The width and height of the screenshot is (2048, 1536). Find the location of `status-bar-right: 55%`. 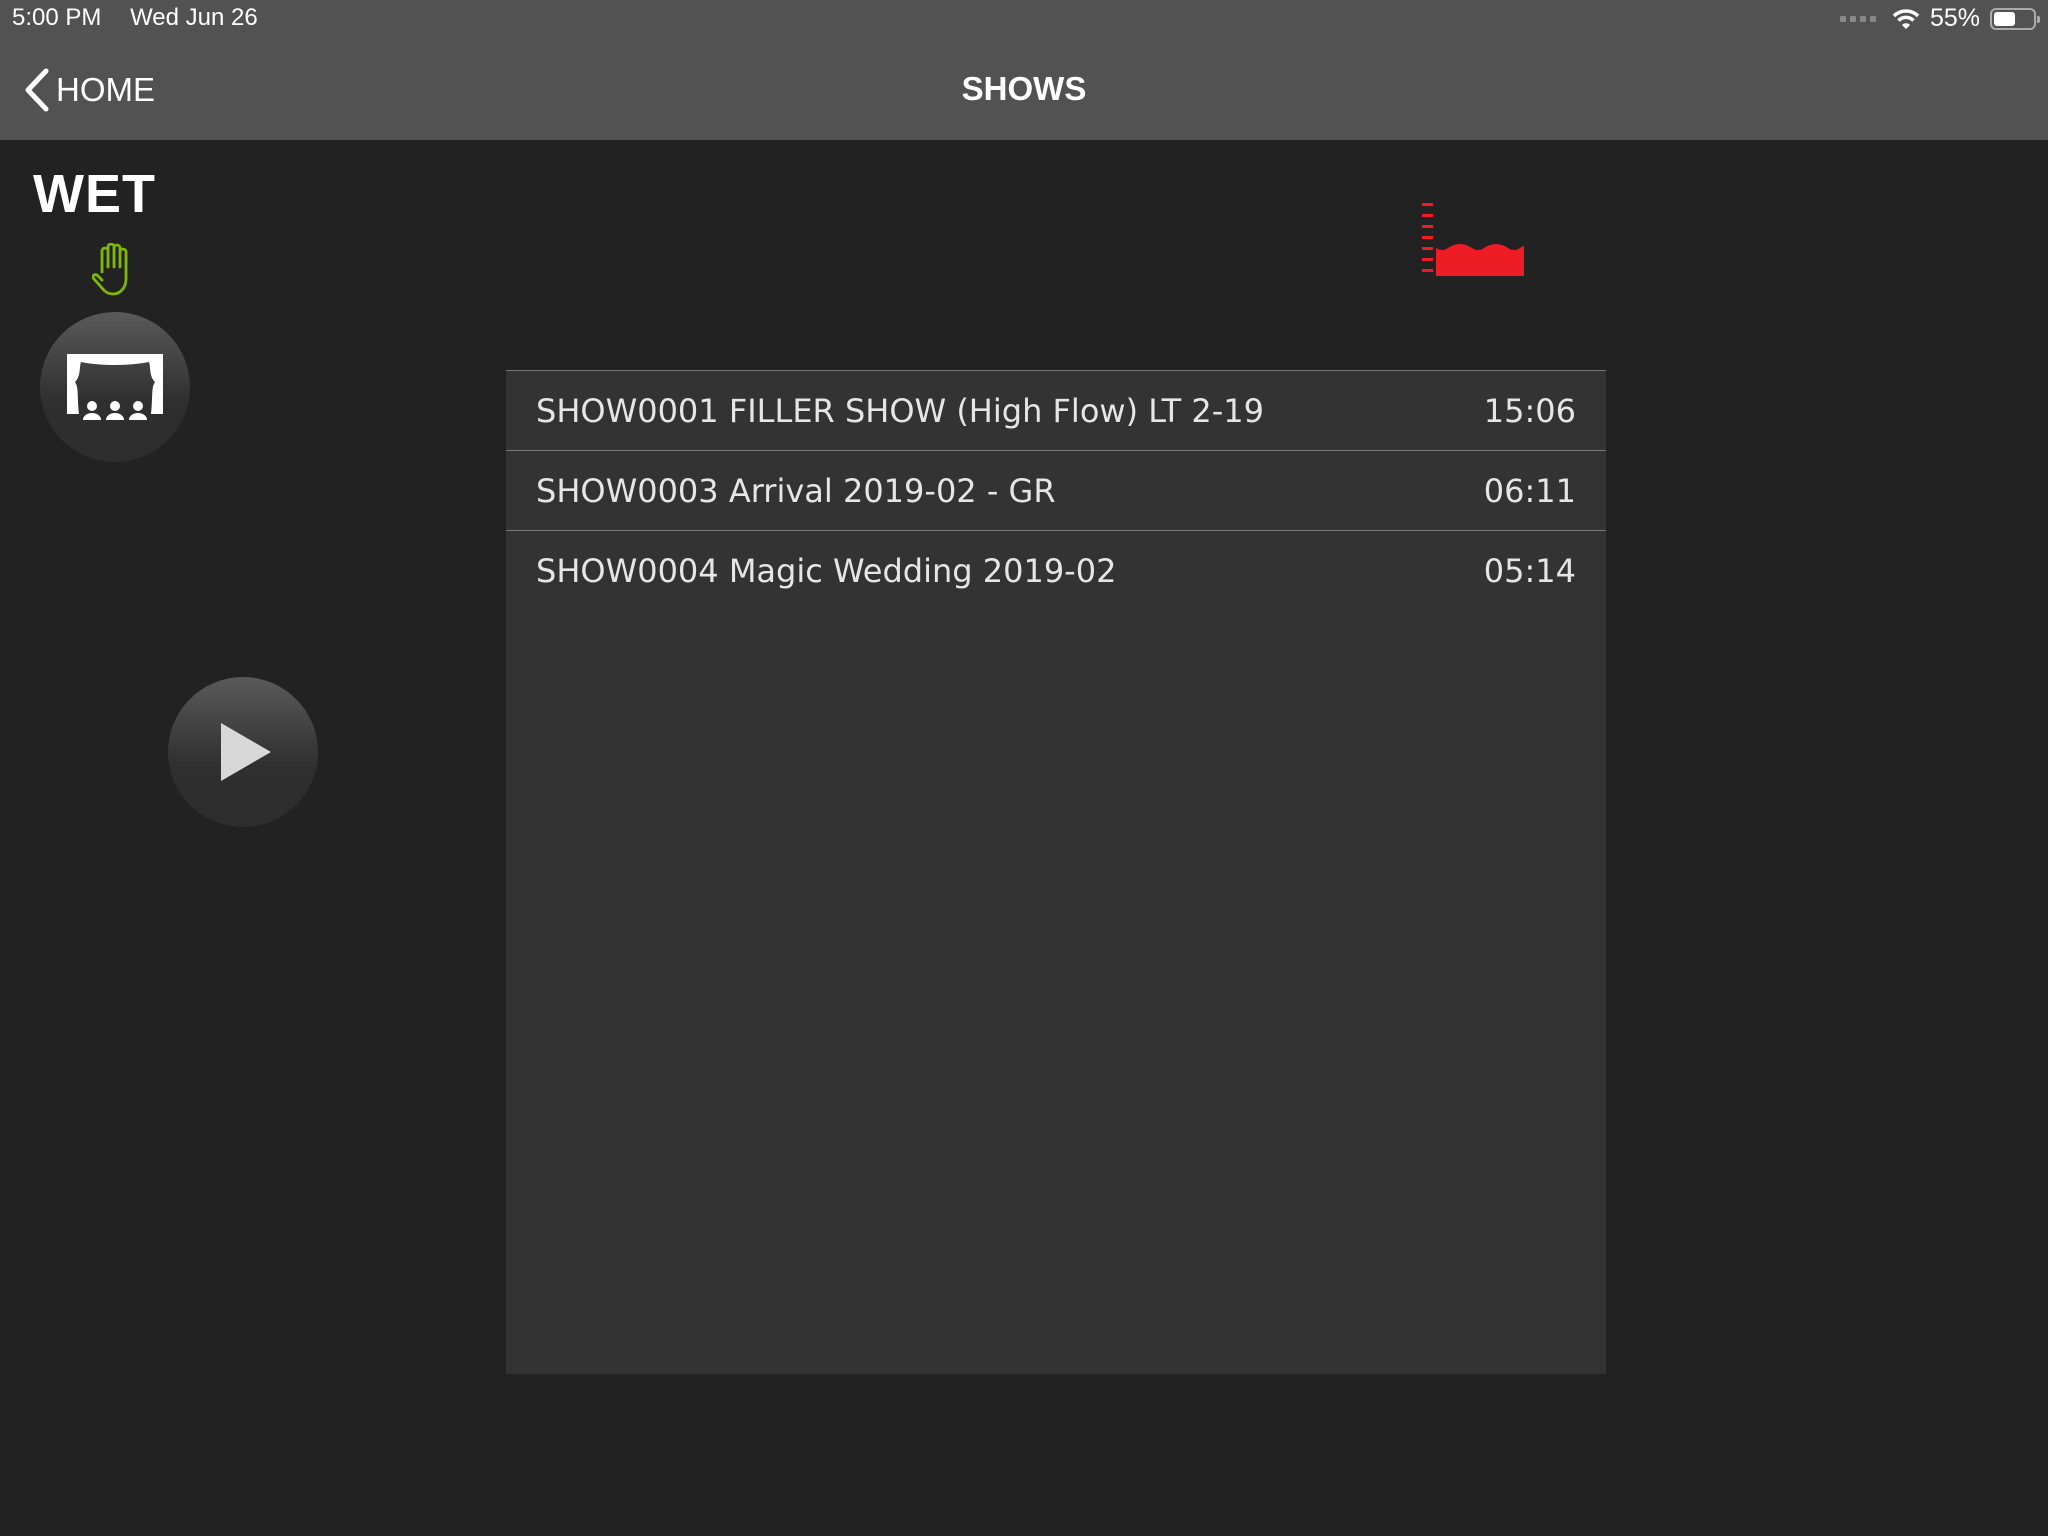

status-bar-right: 55% is located at coordinates (1939, 18).